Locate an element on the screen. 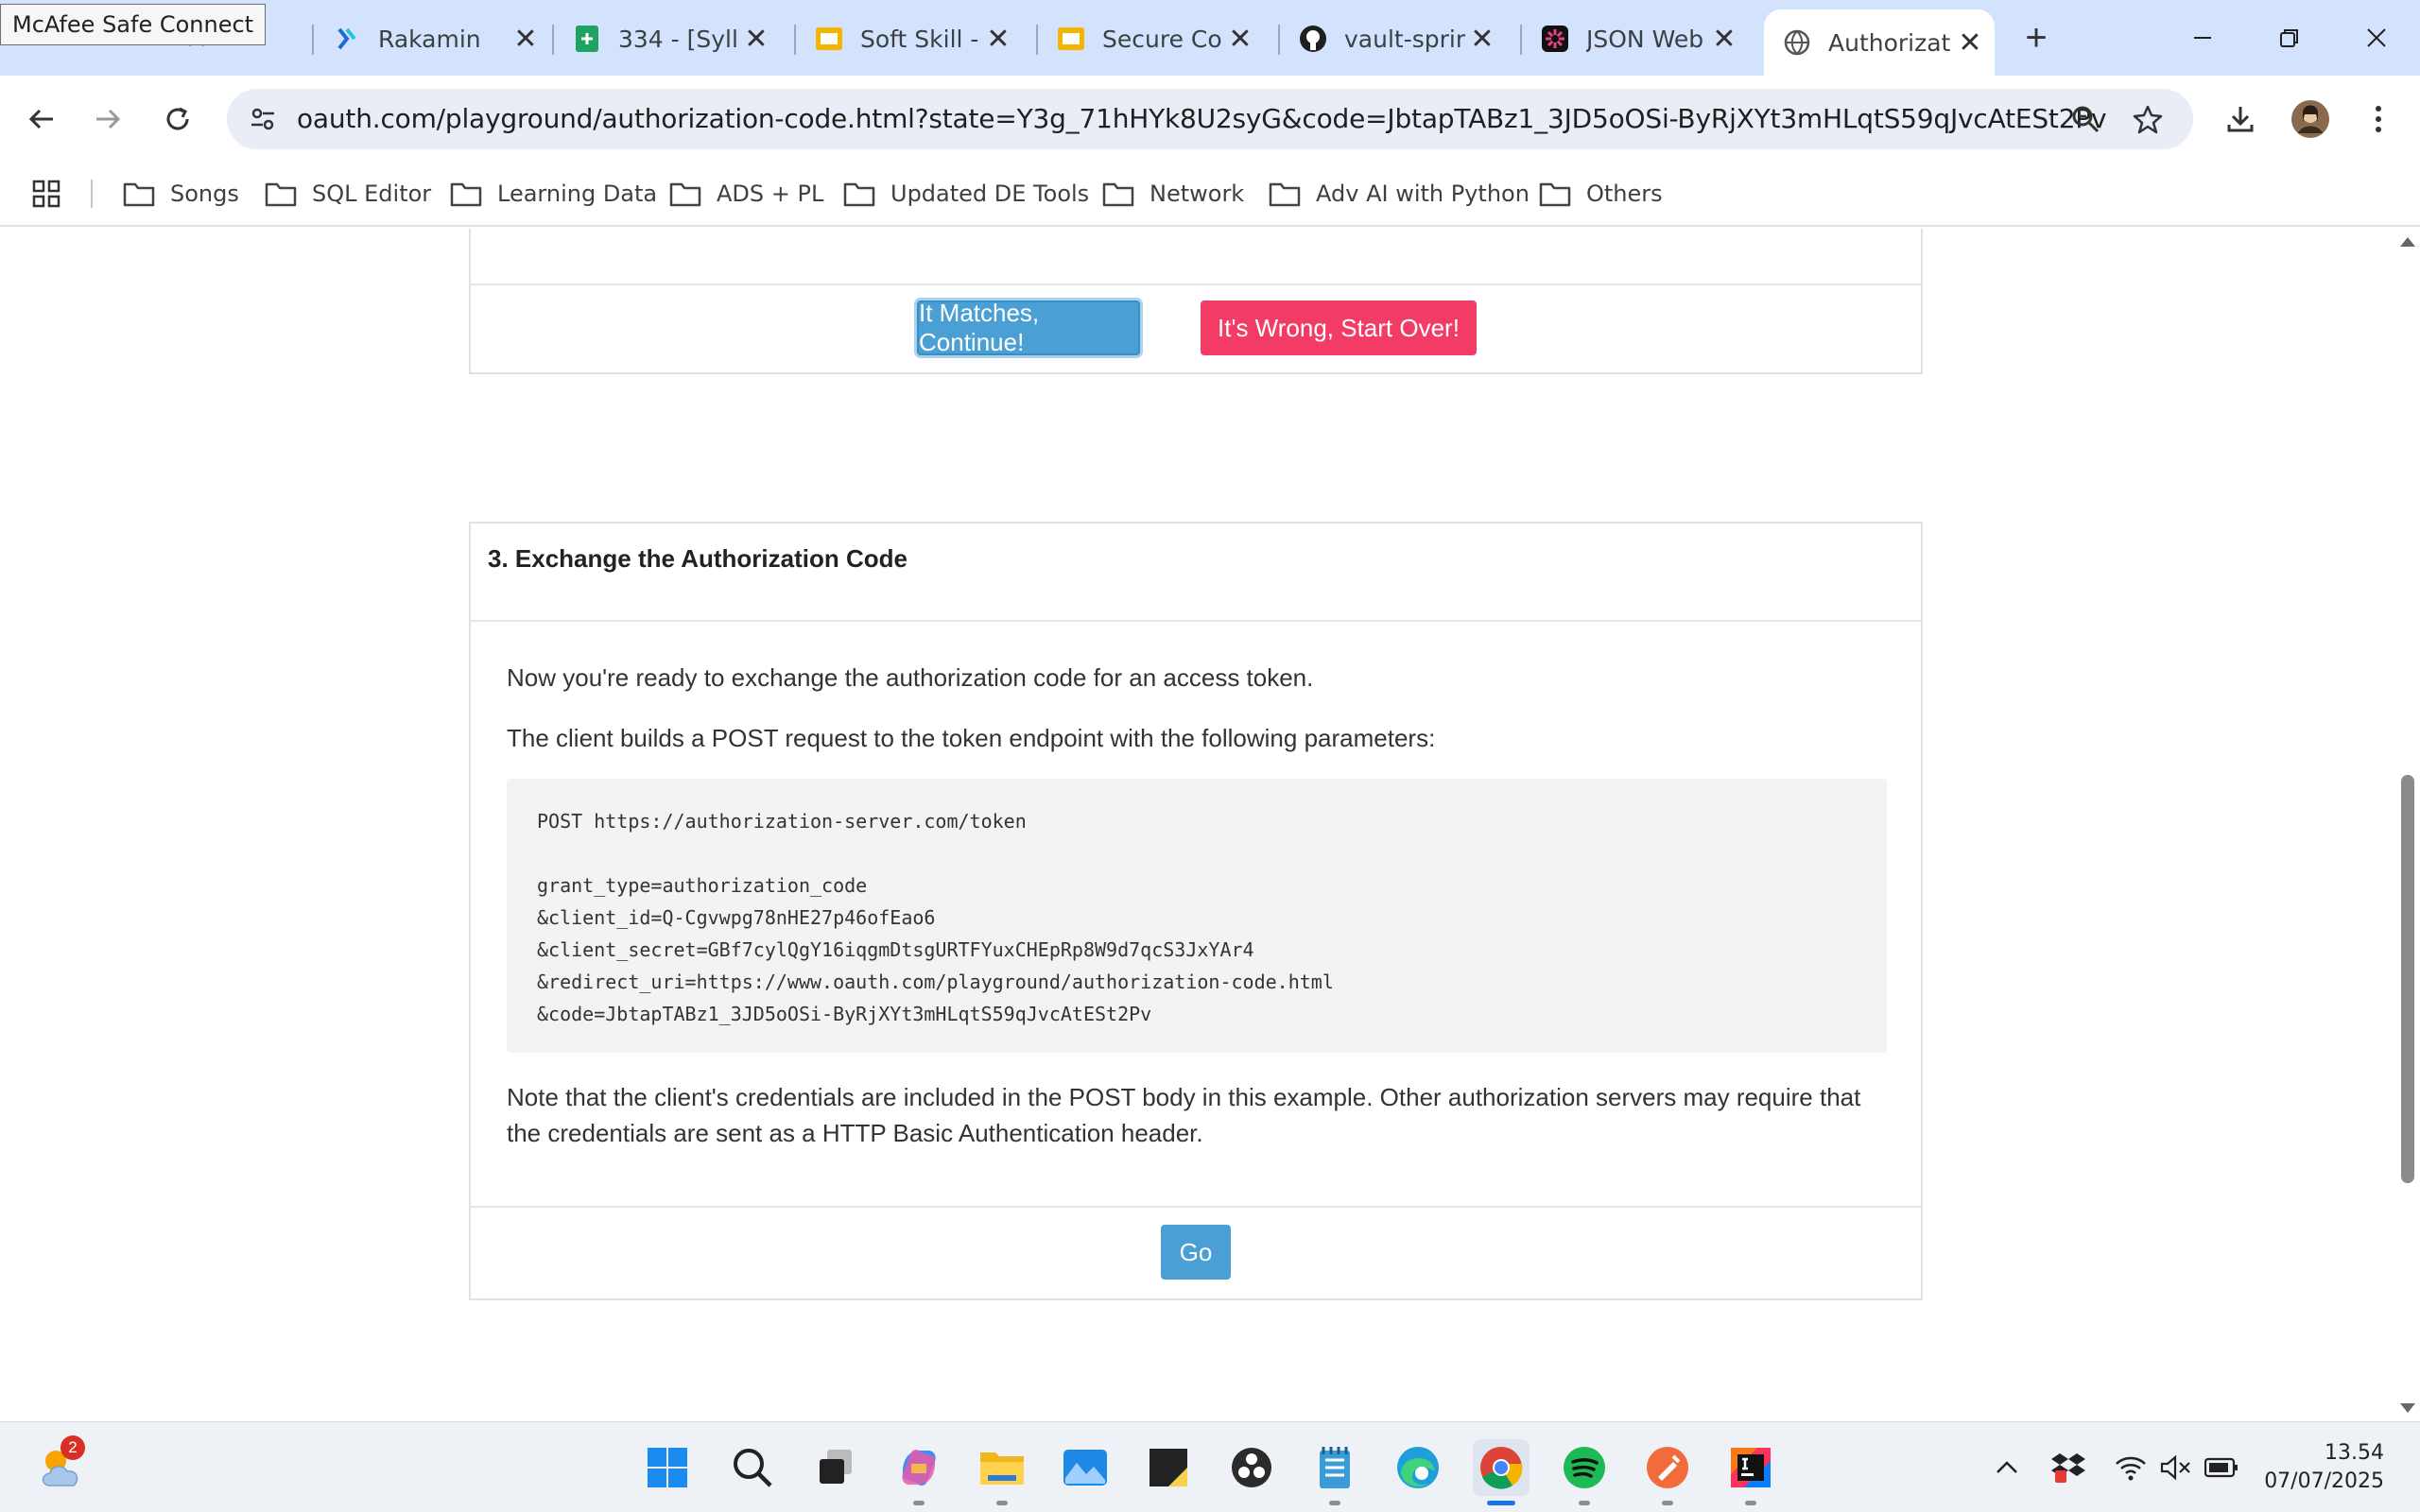  bookmark-label: Network is located at coordinates (1197, 193).